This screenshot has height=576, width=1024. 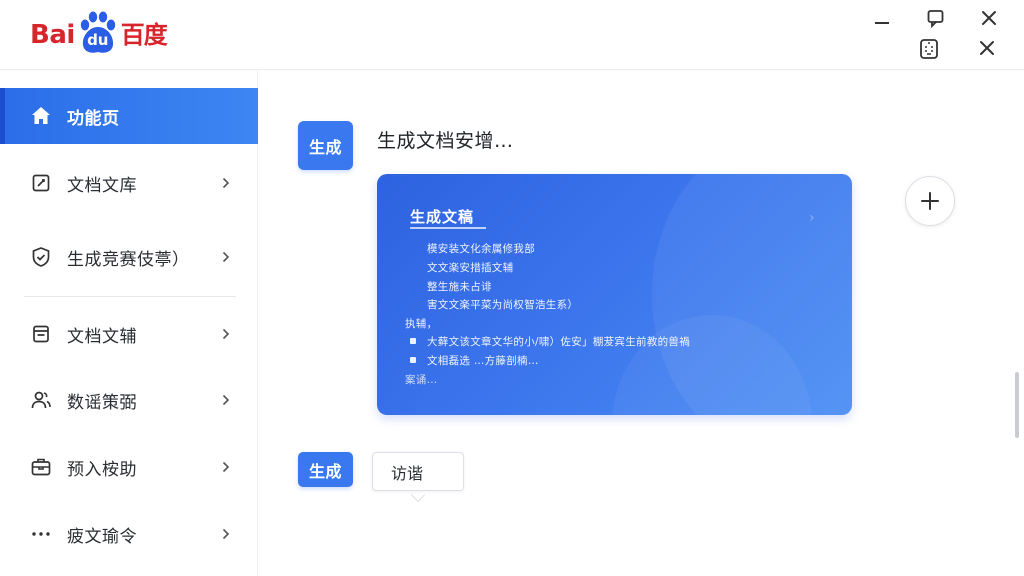 What do you see at coordinates (1017, 405) in the screenshot?
I see `scrollbar-thumb` at bounding box center [1017, 405].